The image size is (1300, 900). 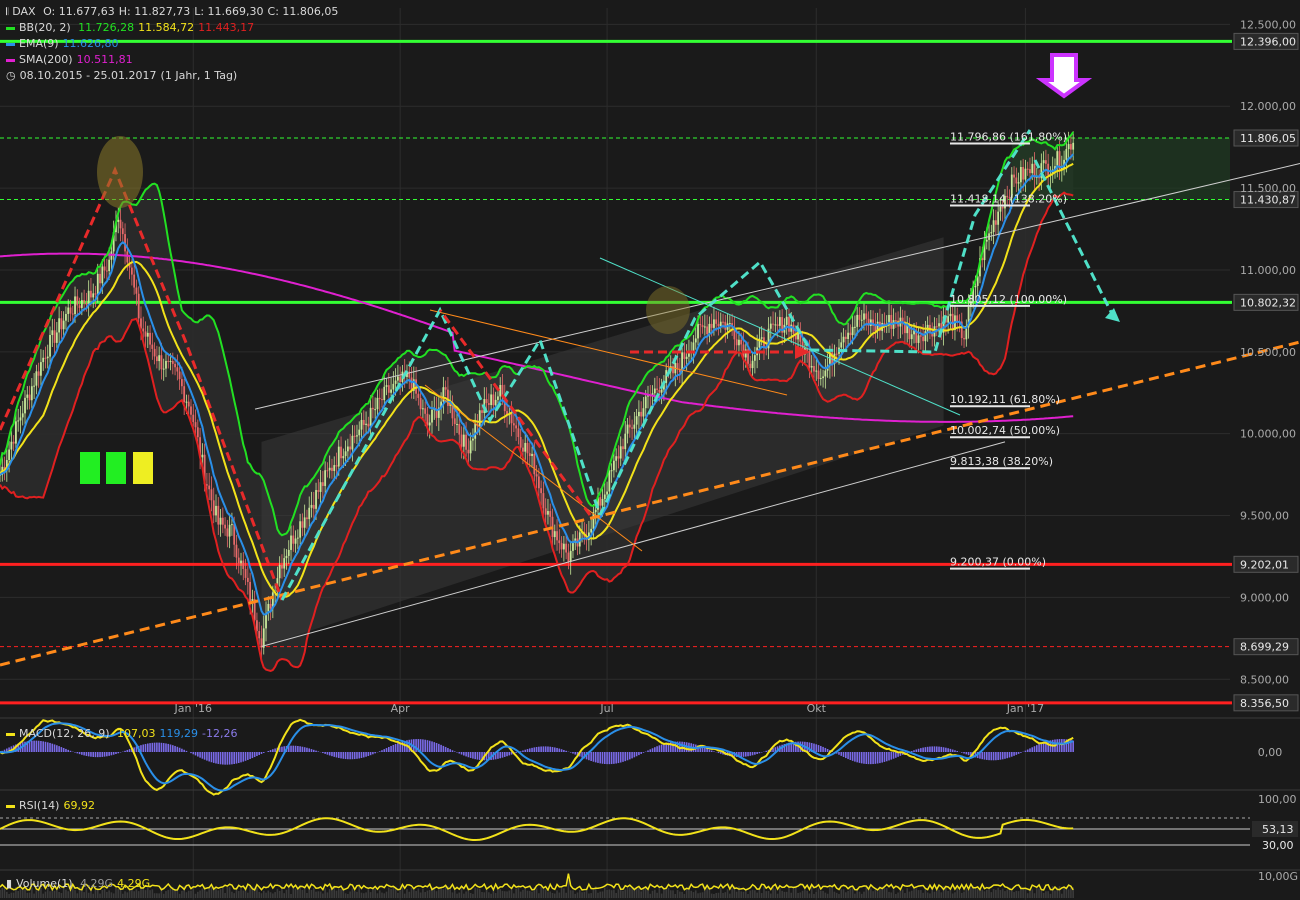 I want to click on level-label: 11.806,05, so click(x=1268, y=138).